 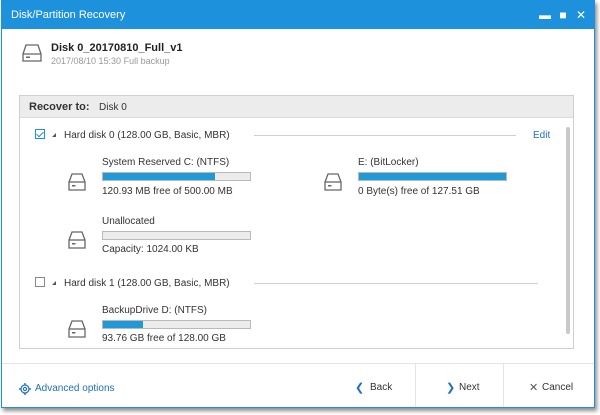 I want to click on cancel-x-icon: ✕, so click(x=534, y=388).